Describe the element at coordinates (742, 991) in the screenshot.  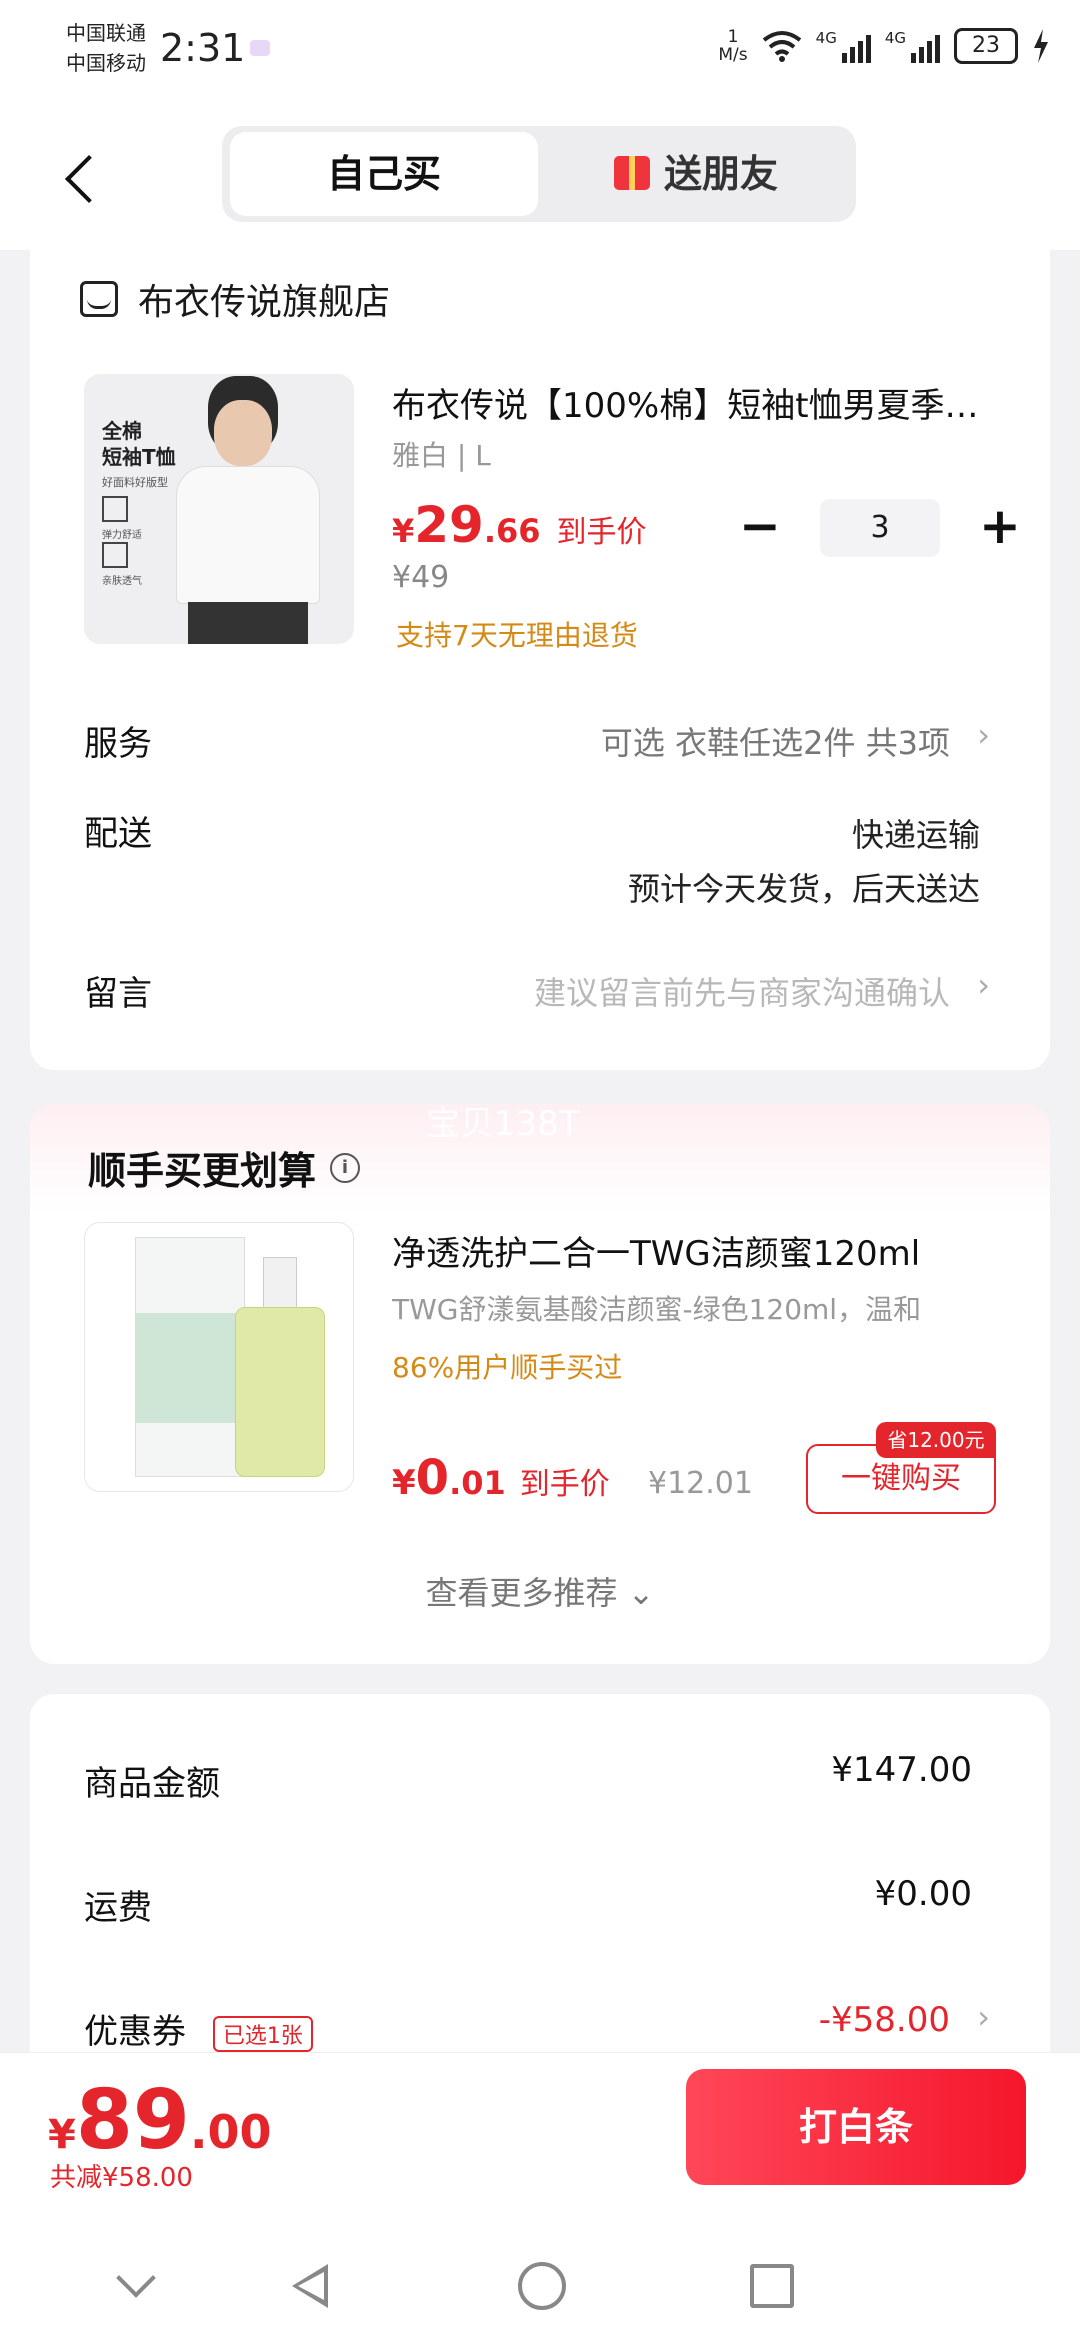
I see `message-input: 建议留言前先与商家沟通确认` at that location.